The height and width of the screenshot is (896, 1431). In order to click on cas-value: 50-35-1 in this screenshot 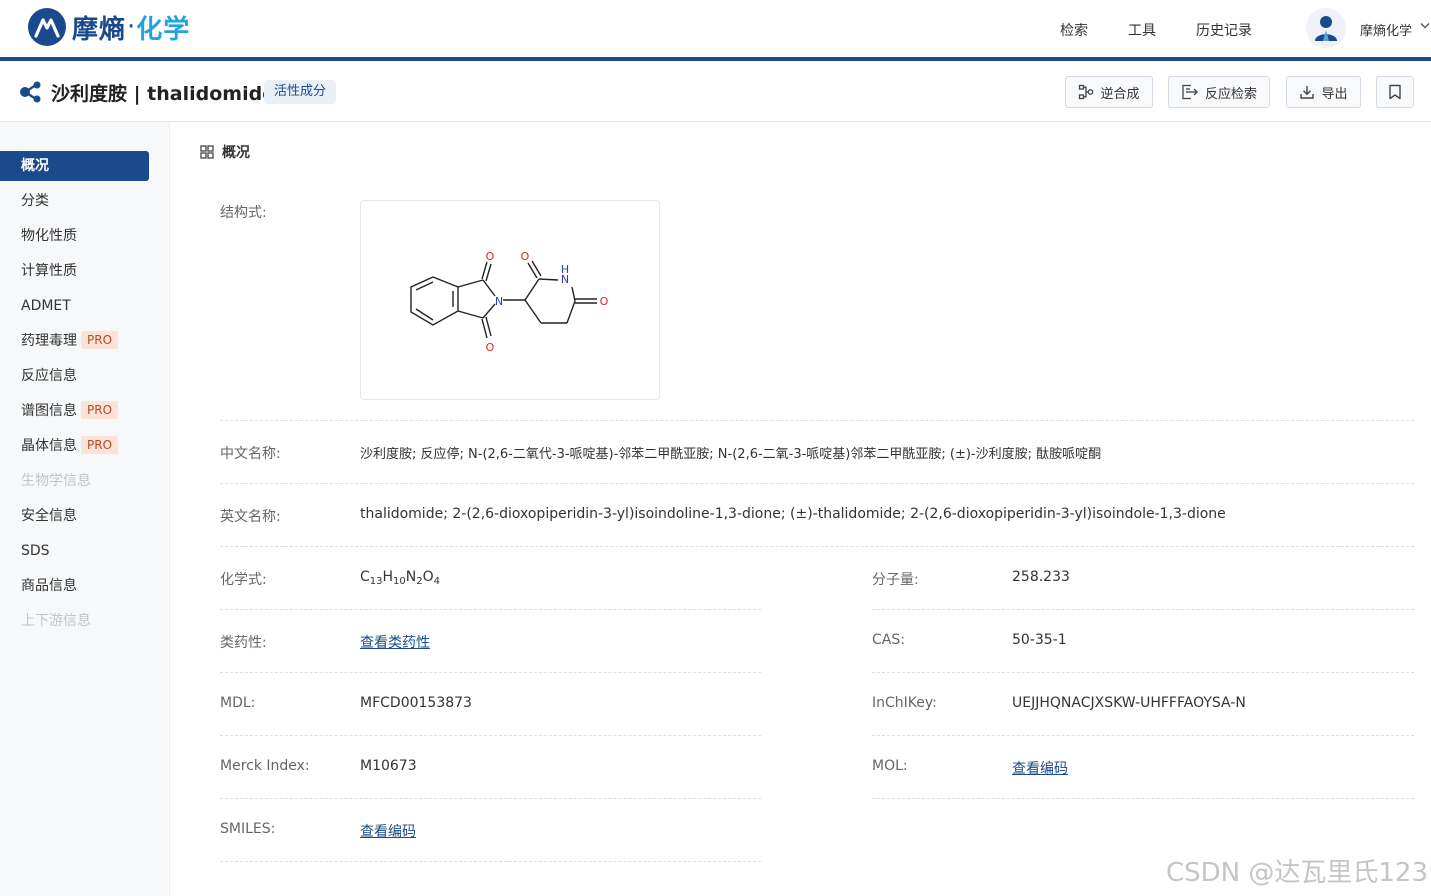, I will do `click(1039, 640)`.